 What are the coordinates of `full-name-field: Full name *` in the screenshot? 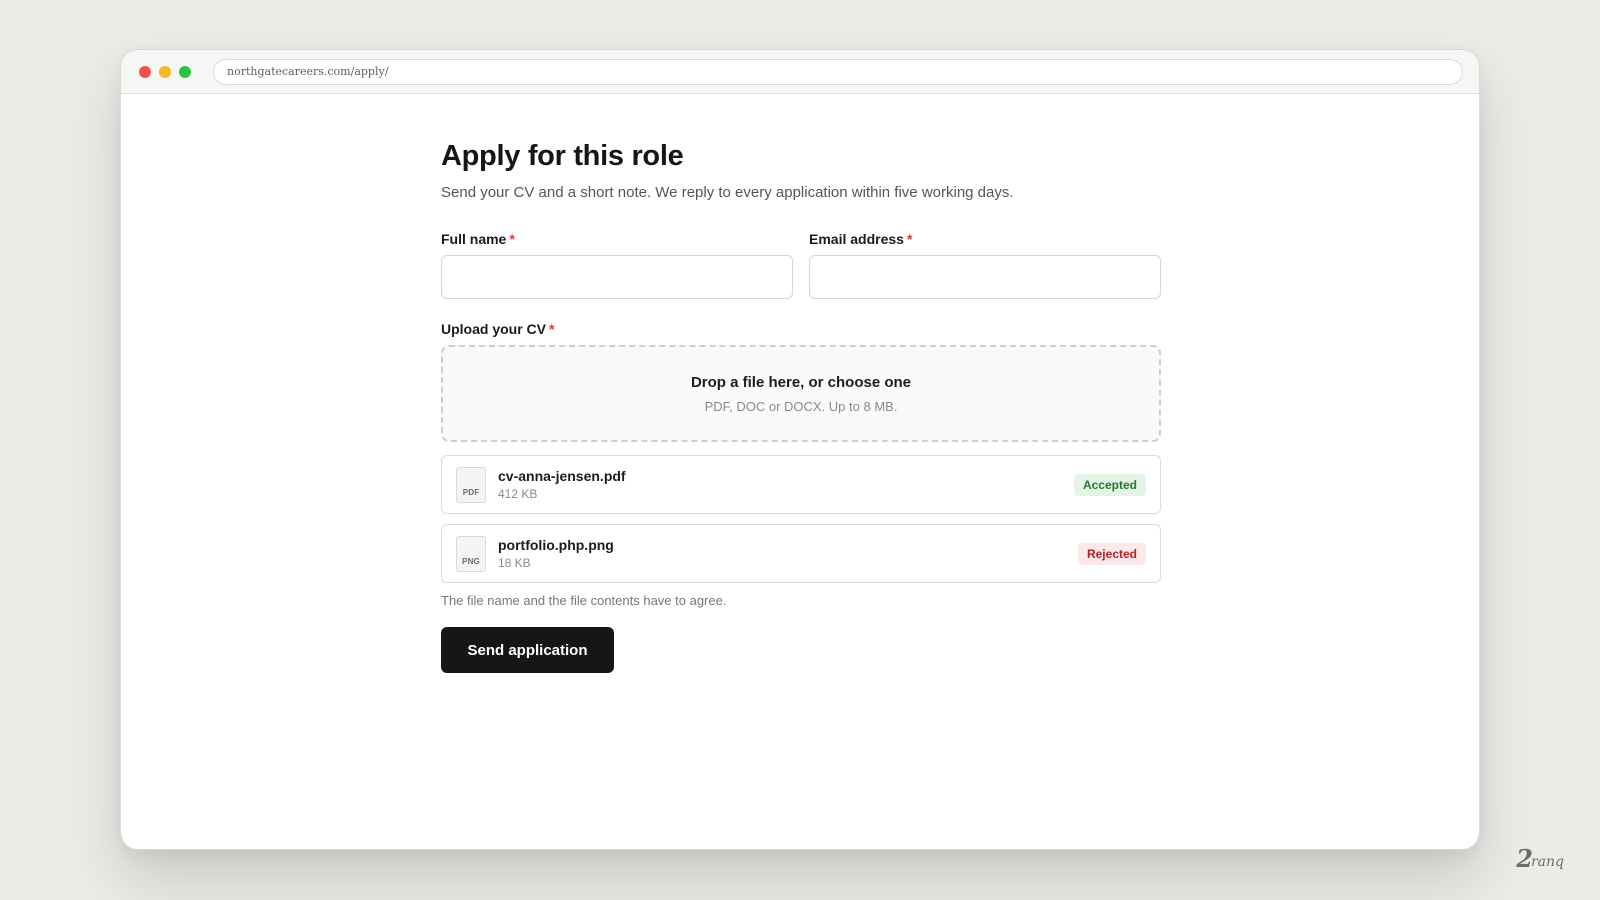 It's located at (617, 264).